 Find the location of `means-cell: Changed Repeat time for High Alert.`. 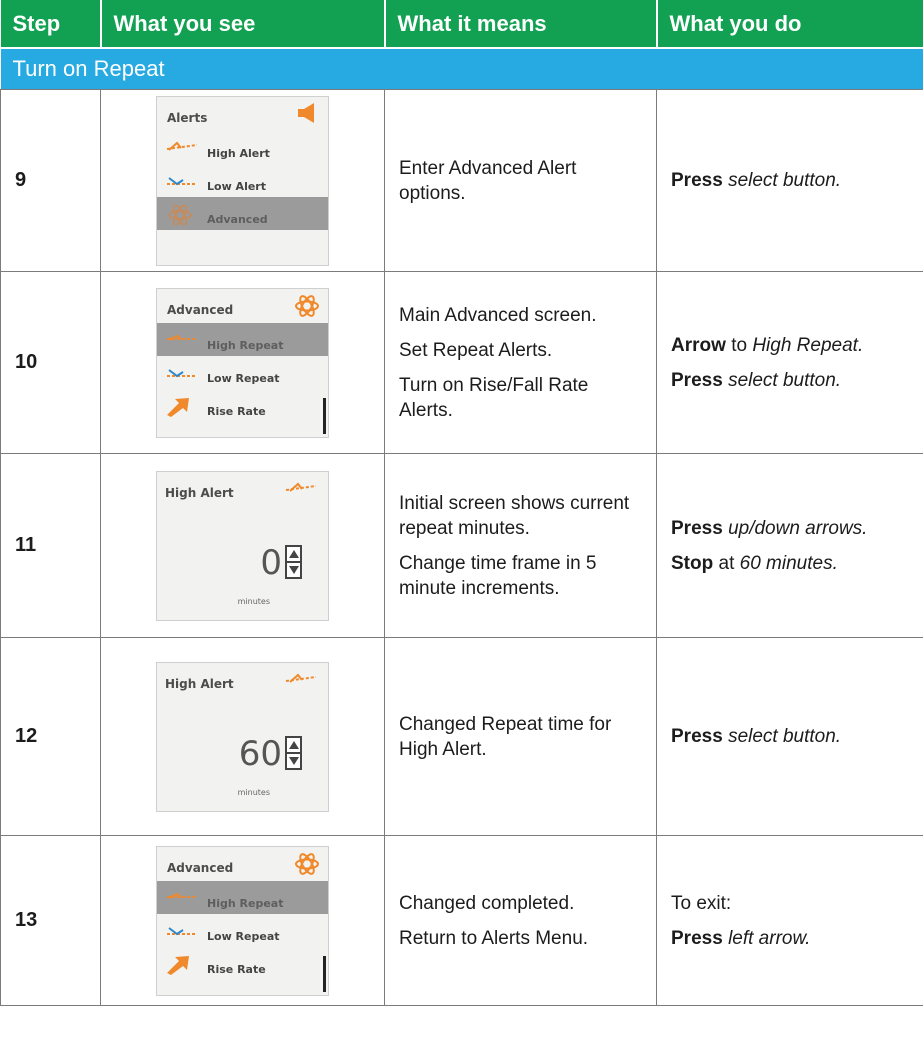

means-cell: Changed Repeat time for High Alert. is located at coordinates (520, 736).